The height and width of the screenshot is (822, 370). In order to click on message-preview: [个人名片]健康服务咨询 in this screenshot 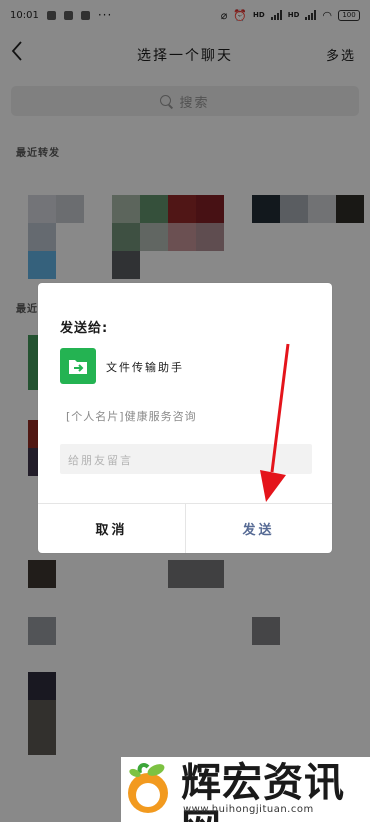, I will do `click(131, 416)`.